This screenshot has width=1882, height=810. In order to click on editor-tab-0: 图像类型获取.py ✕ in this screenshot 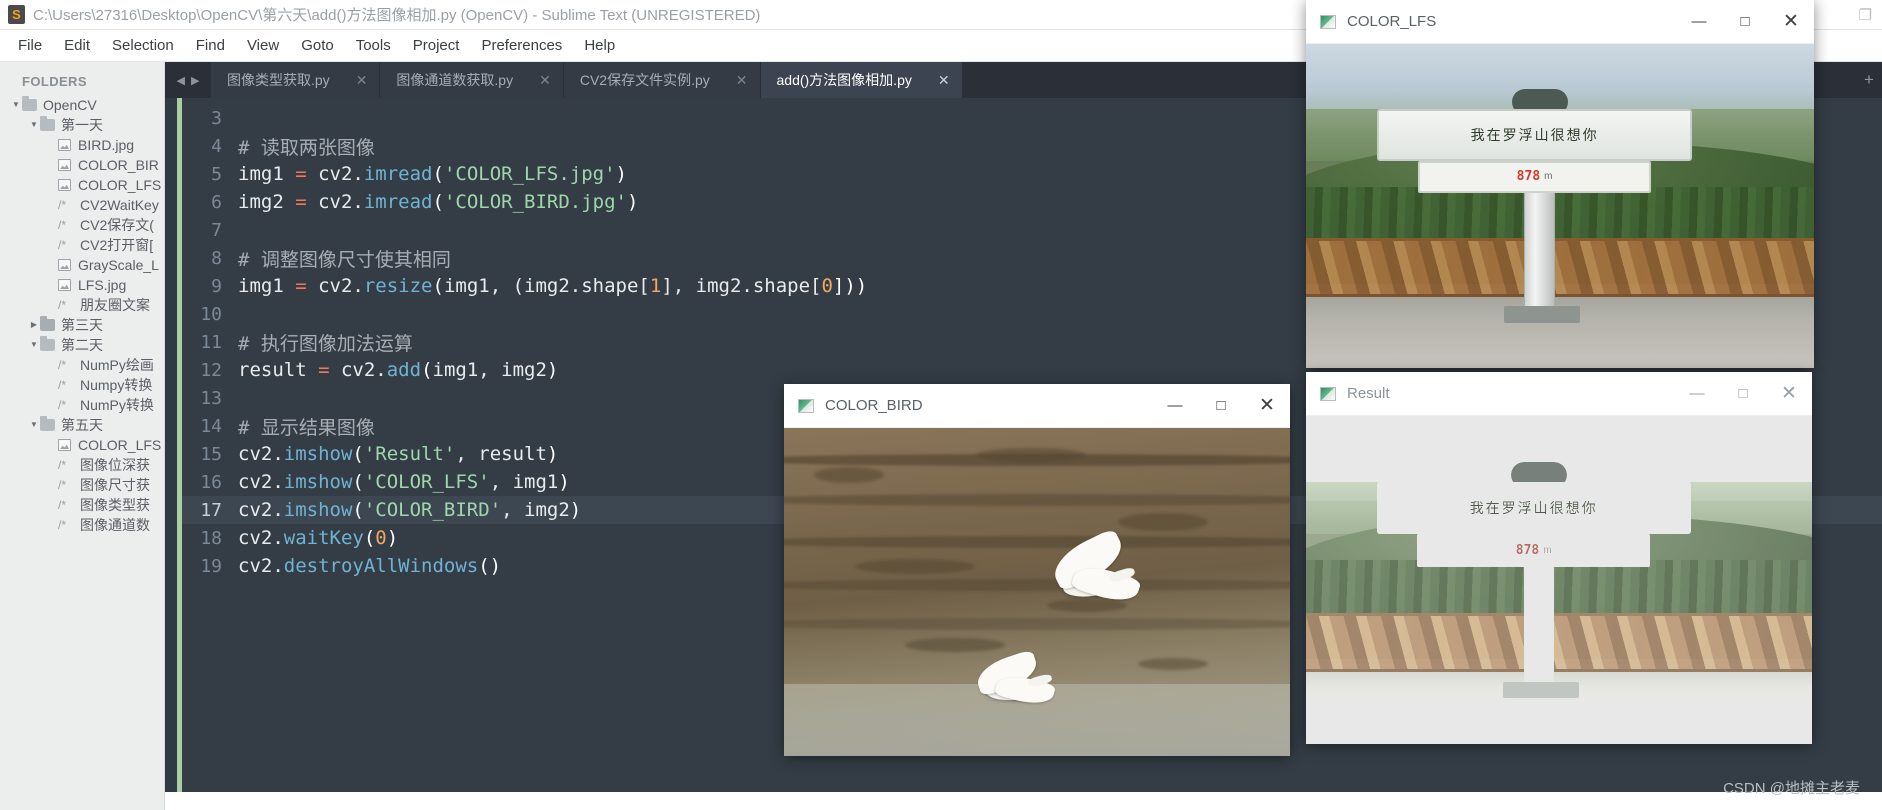, I will do `click(296, 80)`.